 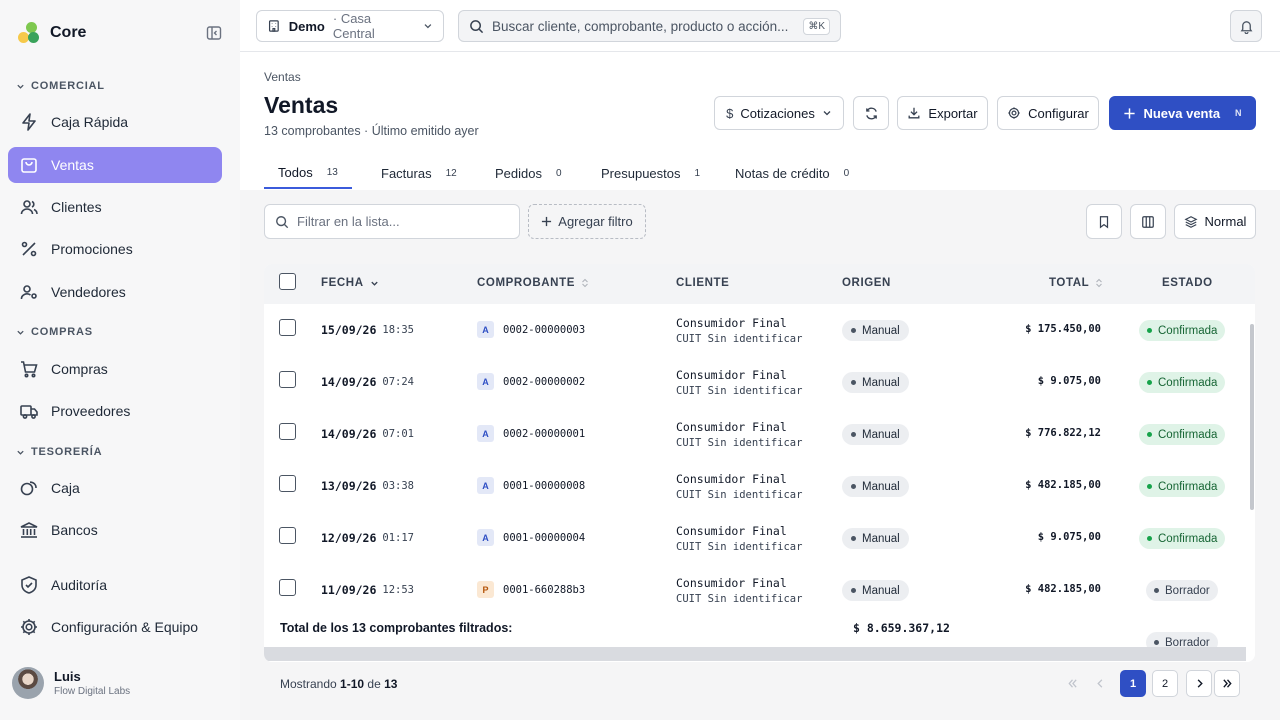 What do you see at coordinates (1199, 683) in the screenshot?
I see `next-page-button` at bounding box center [1199, 683].